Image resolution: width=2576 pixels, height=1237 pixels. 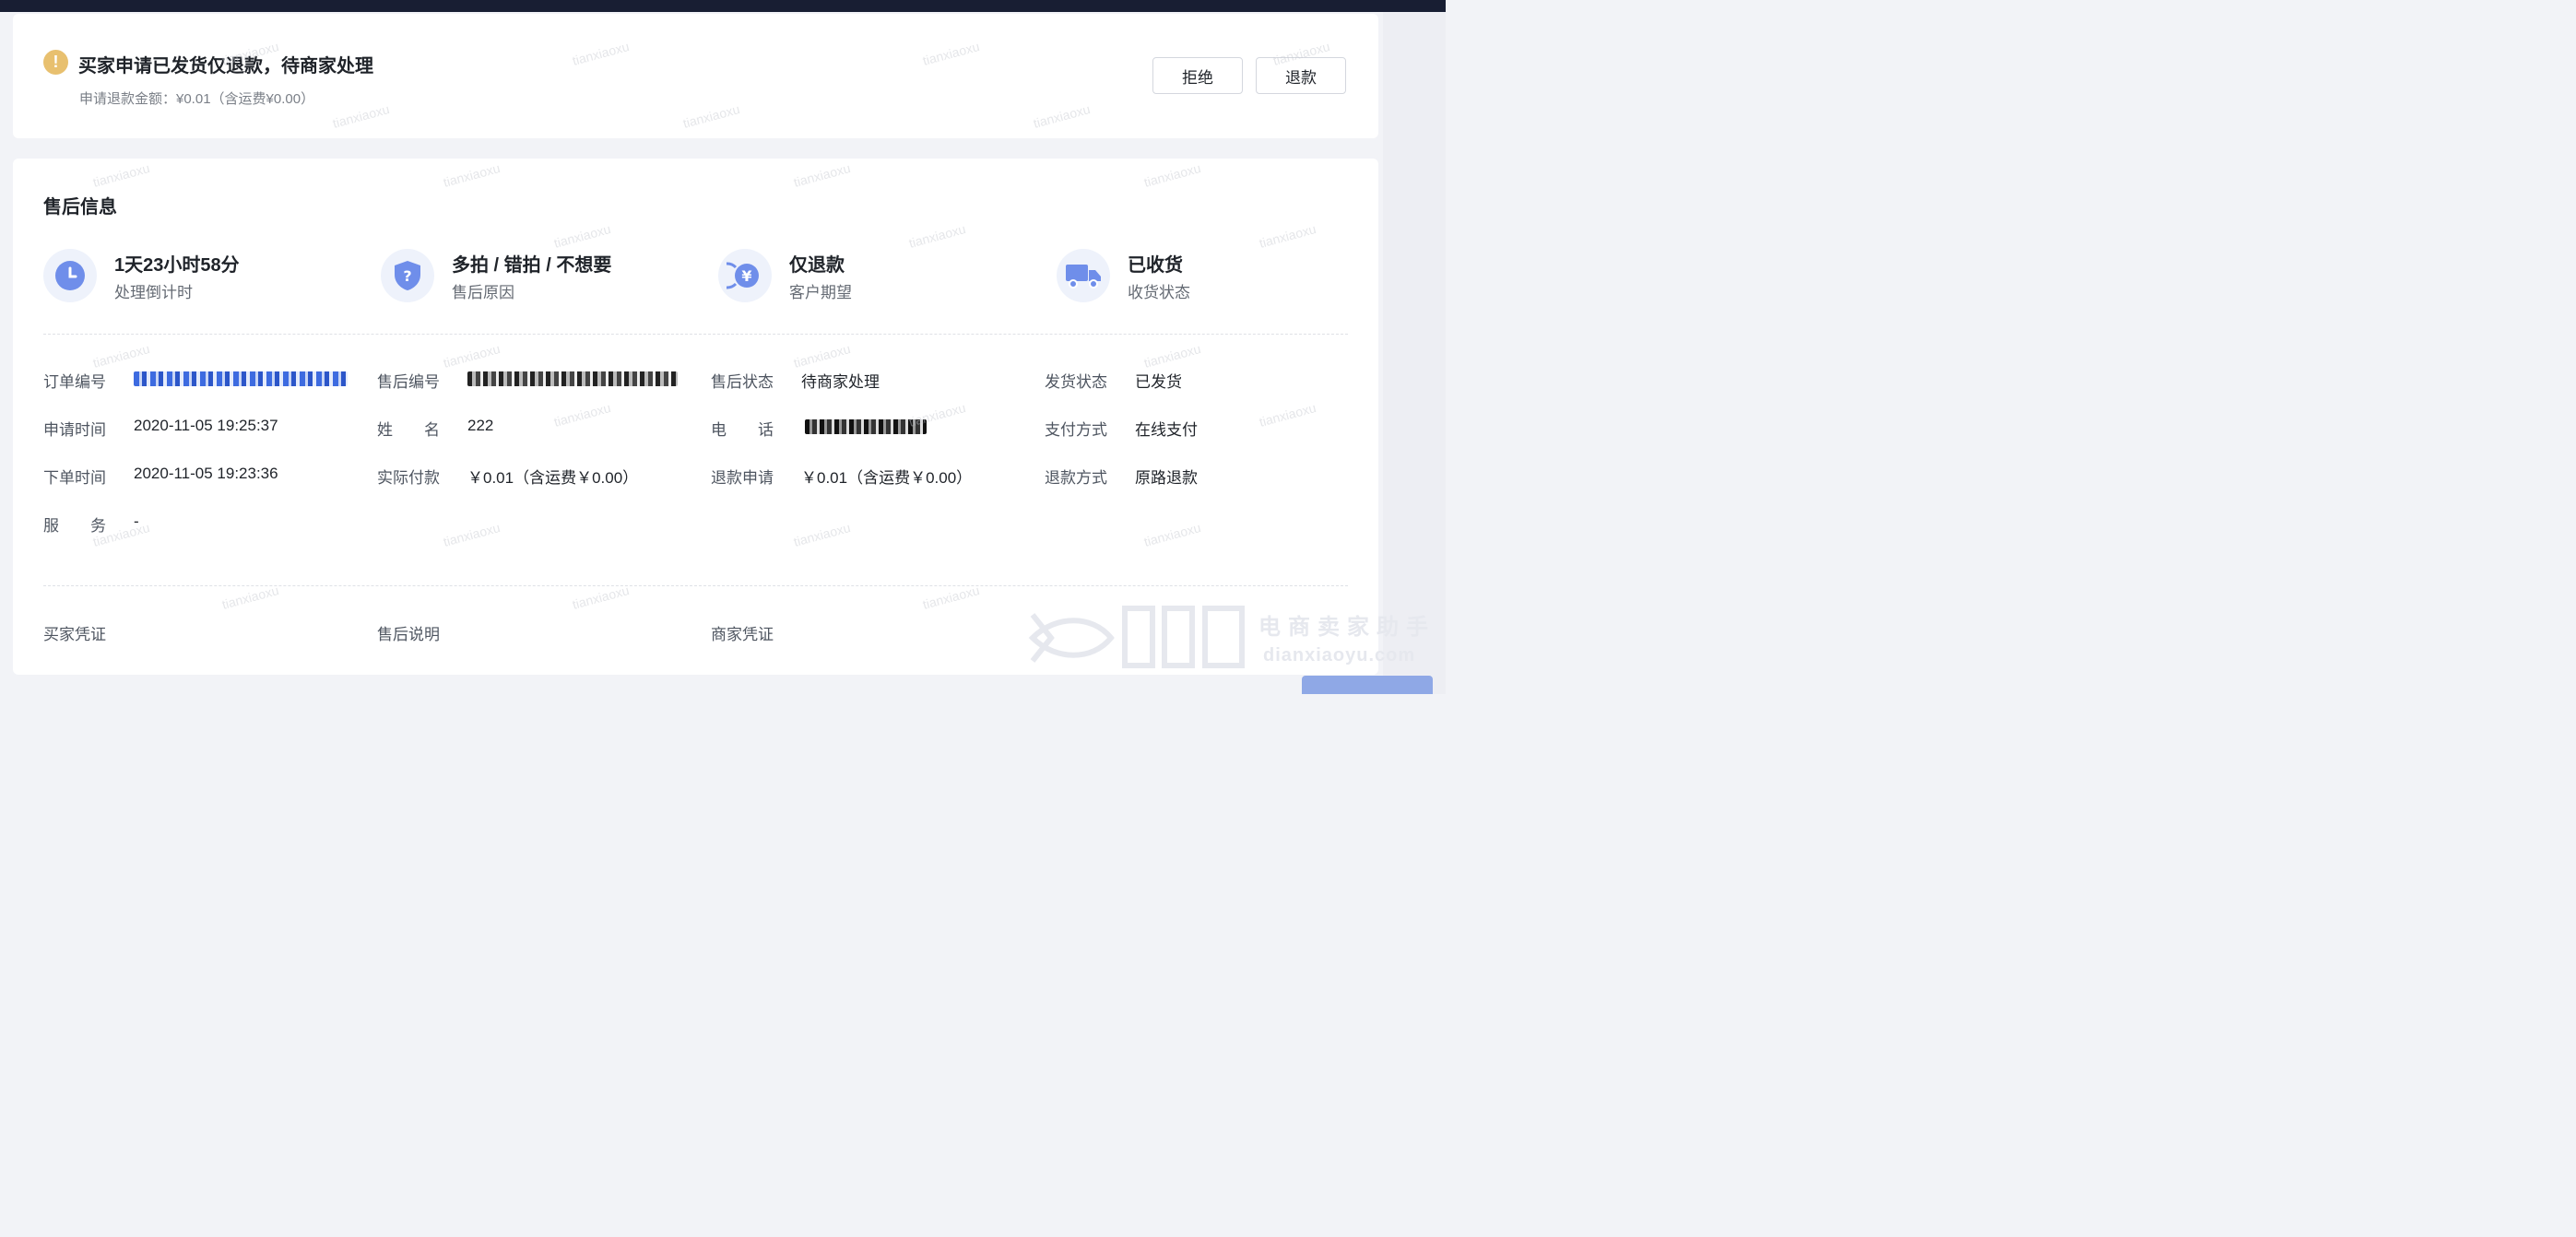 What do you see at coordinates (74, 382) in the screenshot?
I see `order-no-label: 订单编号` at bounding box center [74, 382].